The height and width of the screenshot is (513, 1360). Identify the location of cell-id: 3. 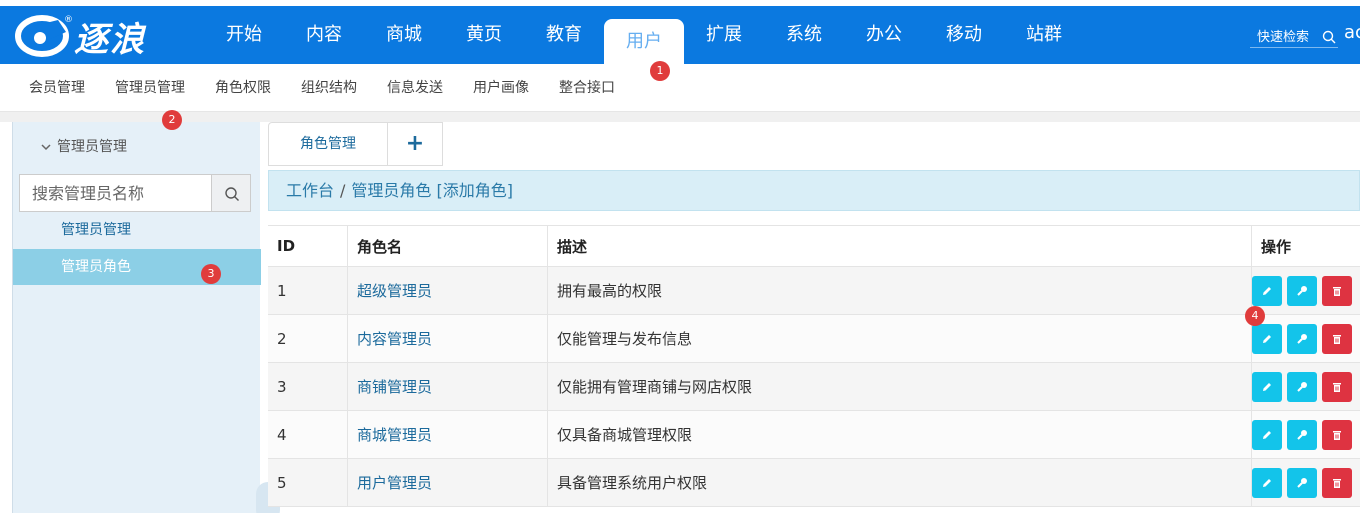
(308, 386).